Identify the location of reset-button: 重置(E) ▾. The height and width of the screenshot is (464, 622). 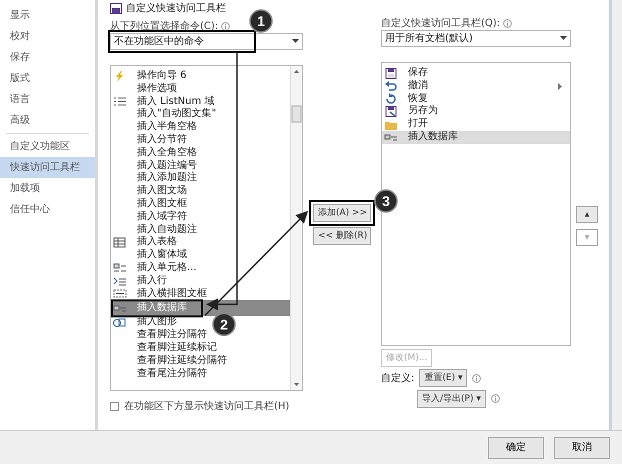
(443, 378).